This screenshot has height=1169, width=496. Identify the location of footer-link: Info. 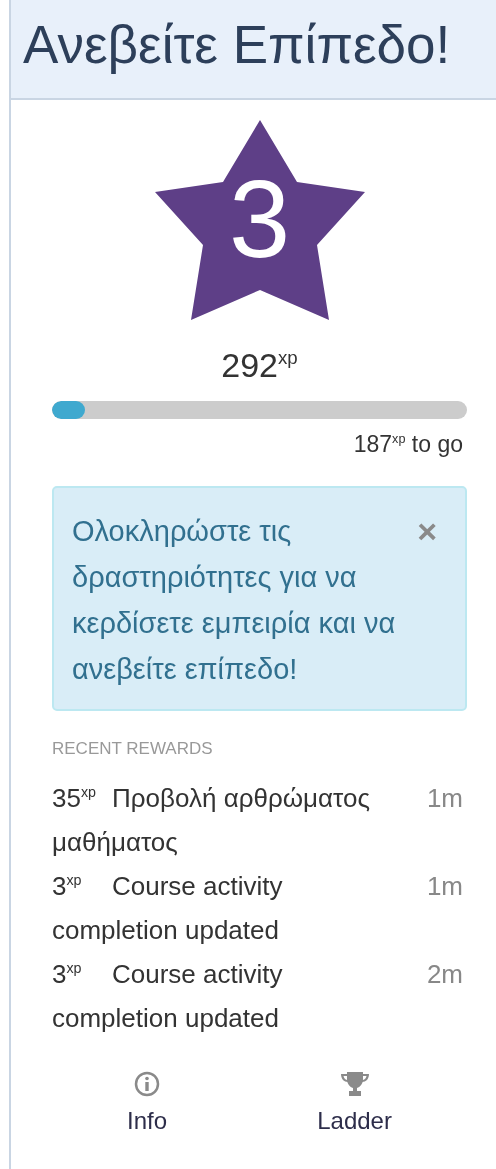
(147, 1103).